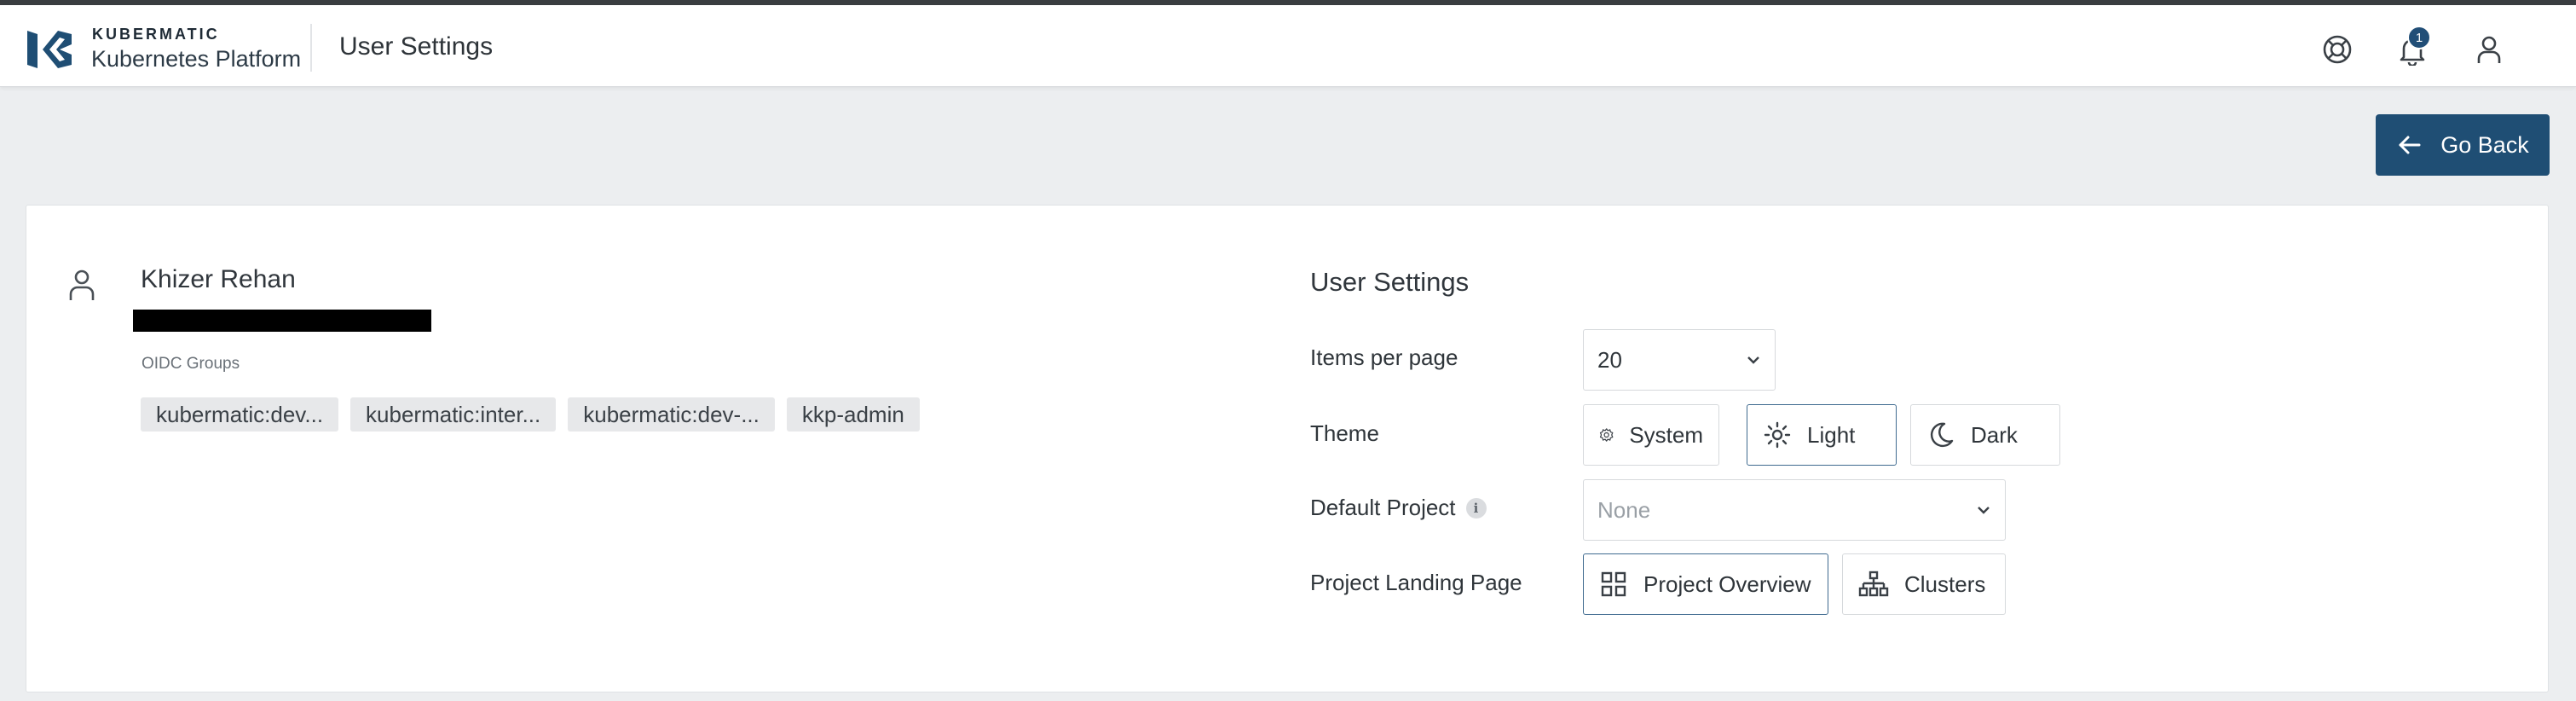 The image size is (2576, 701). I want to click on default-project-text: Default Project, so click(1383, 508).